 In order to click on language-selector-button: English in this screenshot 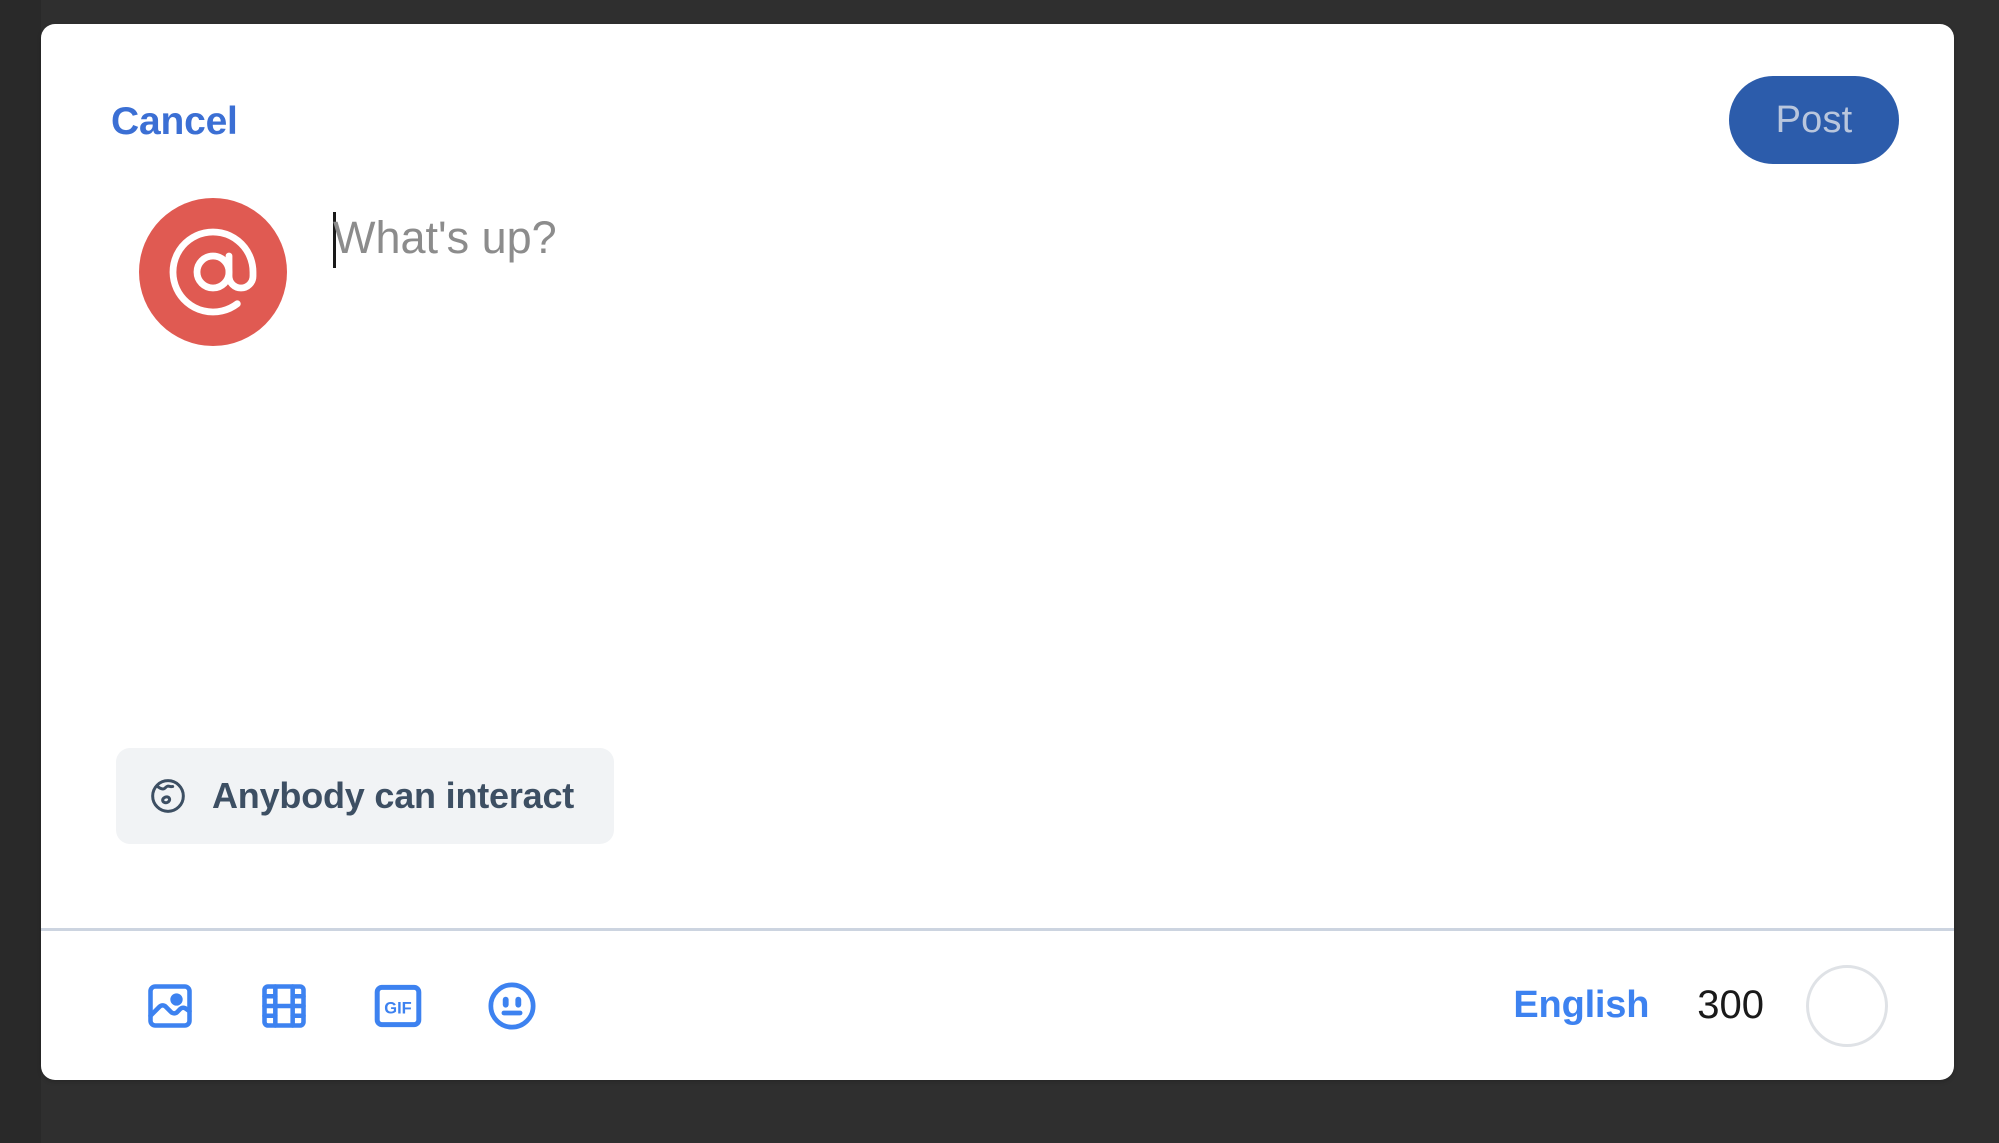, I will do `click(1581, 1005)`.